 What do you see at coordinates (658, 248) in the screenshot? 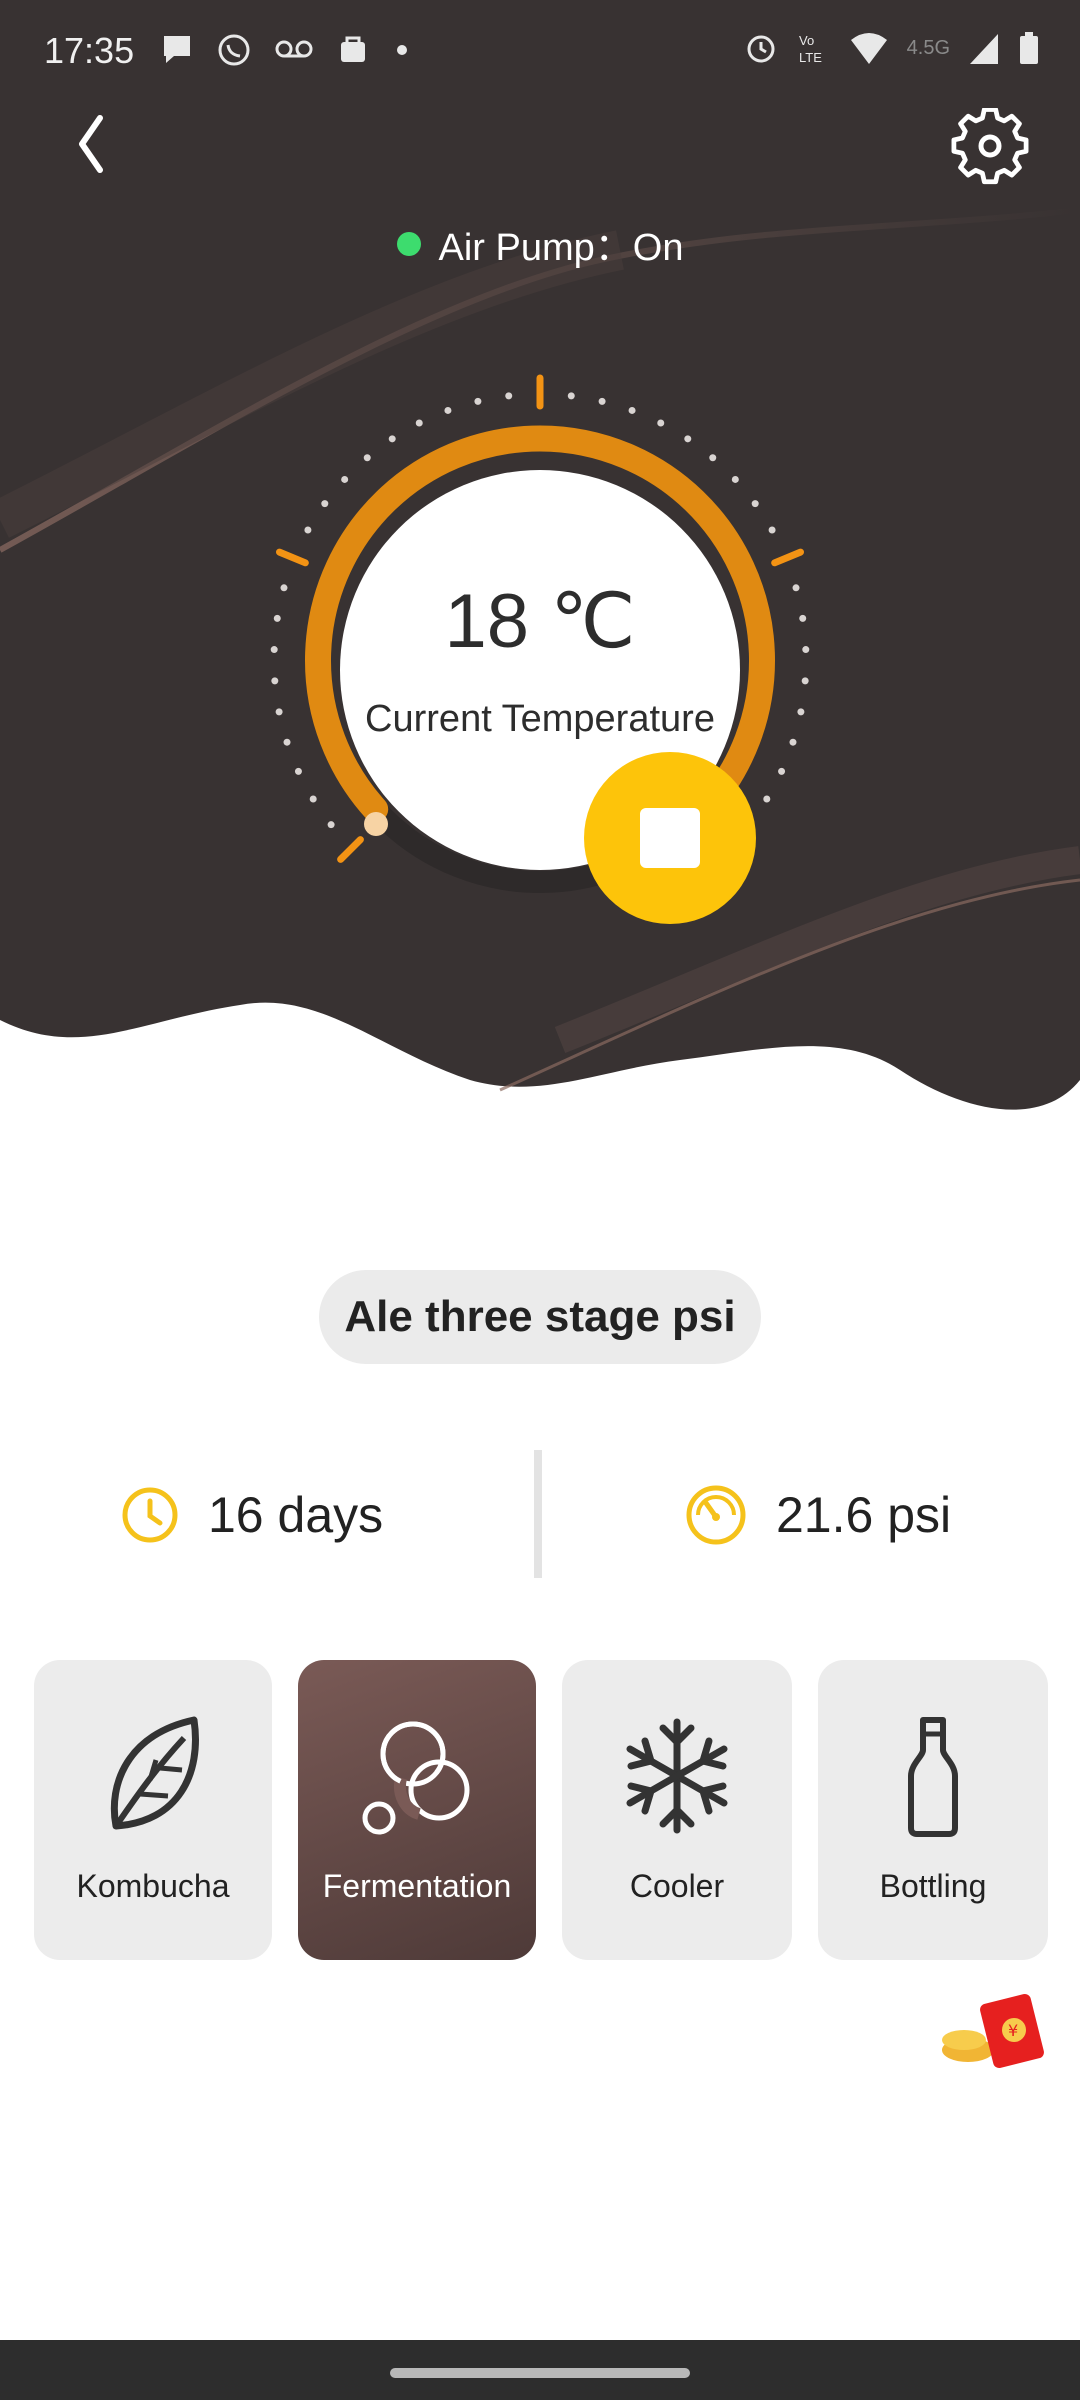
I see `air-pump-value: On` at bounding box center [658, 248].